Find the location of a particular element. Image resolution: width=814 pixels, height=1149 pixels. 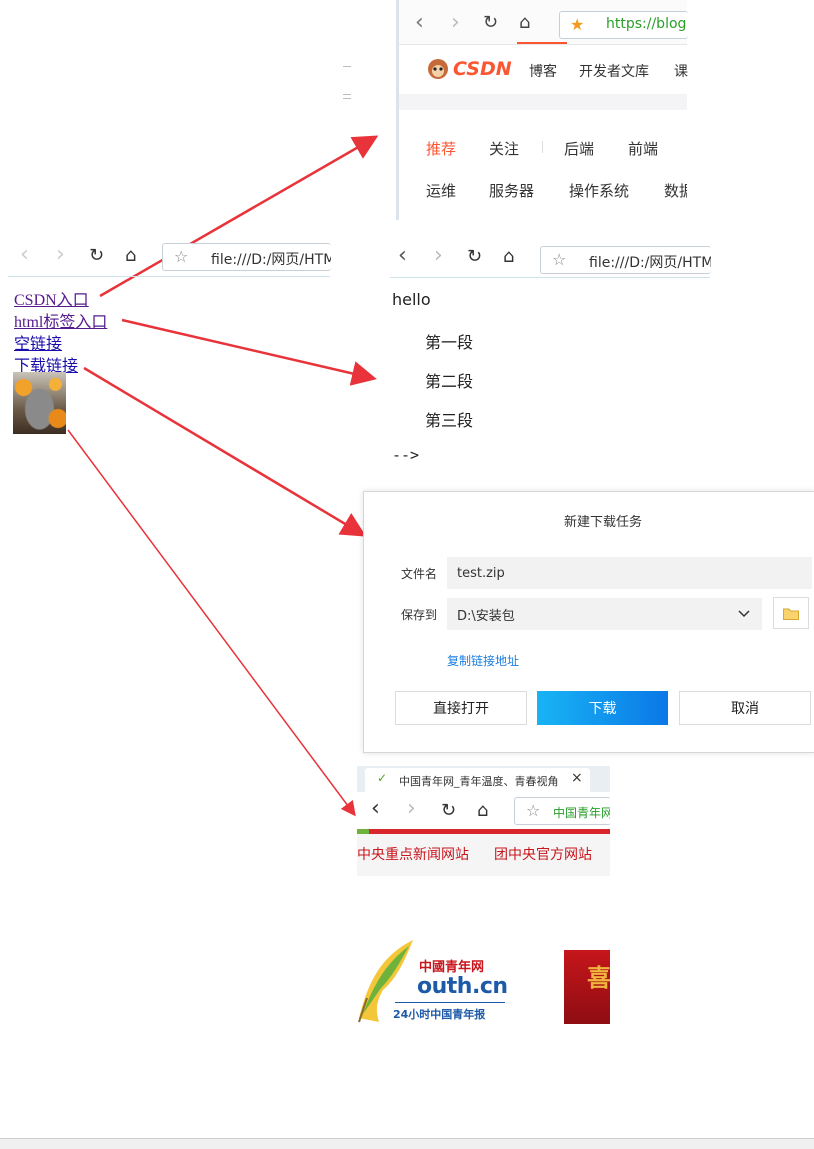

nav-central-news: 中央重点新闻网站 is located at coordinates (413, 854).